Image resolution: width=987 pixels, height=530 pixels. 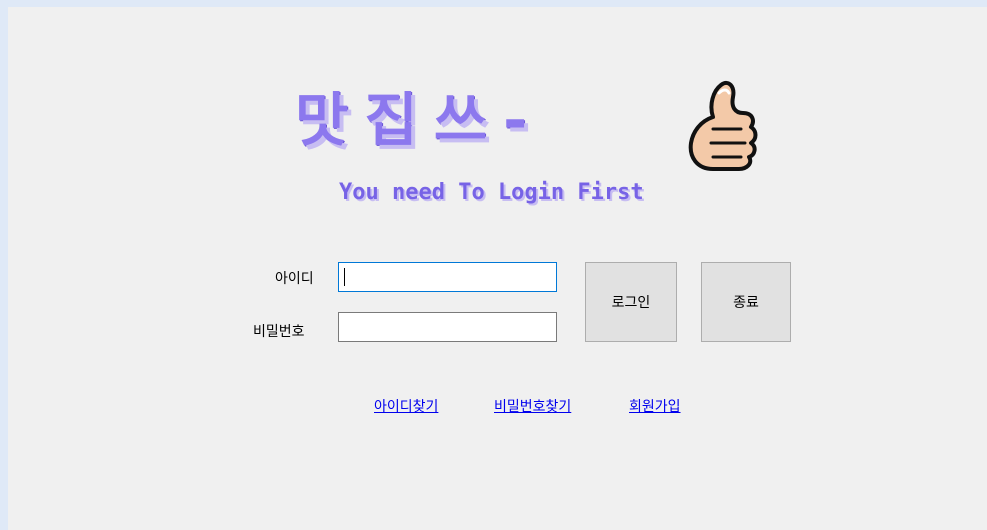 I want to click on login-button: 로그인, so click(x=631, y=302).